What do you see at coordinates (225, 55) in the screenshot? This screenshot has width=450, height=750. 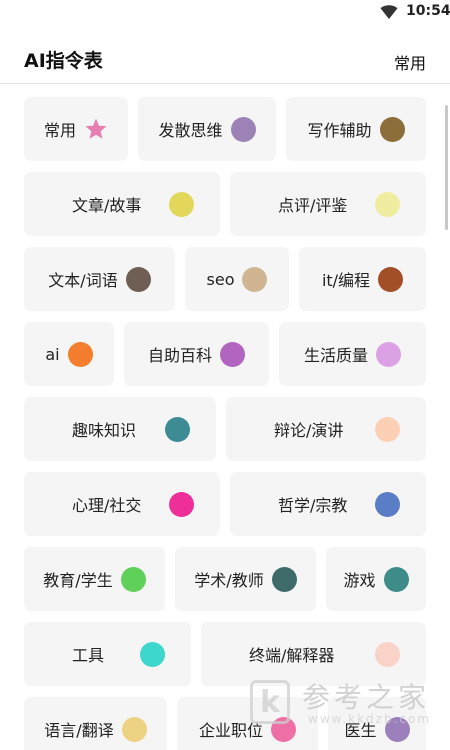 I see `app-header: AI指令表 常用` at bounding box center [225, 55].